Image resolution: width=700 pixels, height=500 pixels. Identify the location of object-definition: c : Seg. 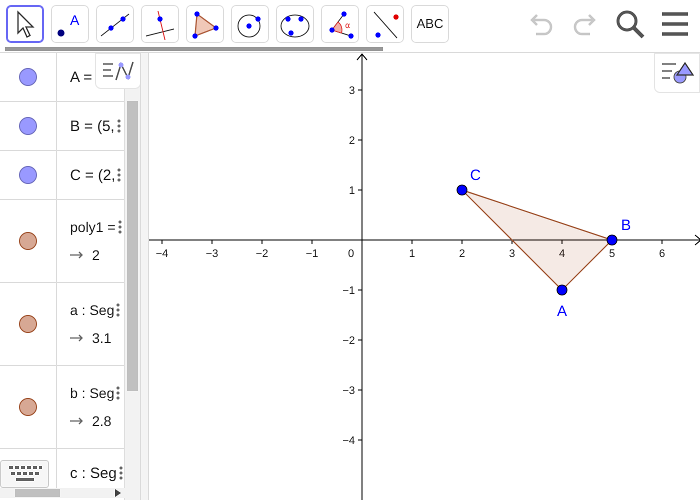
(93, 473).